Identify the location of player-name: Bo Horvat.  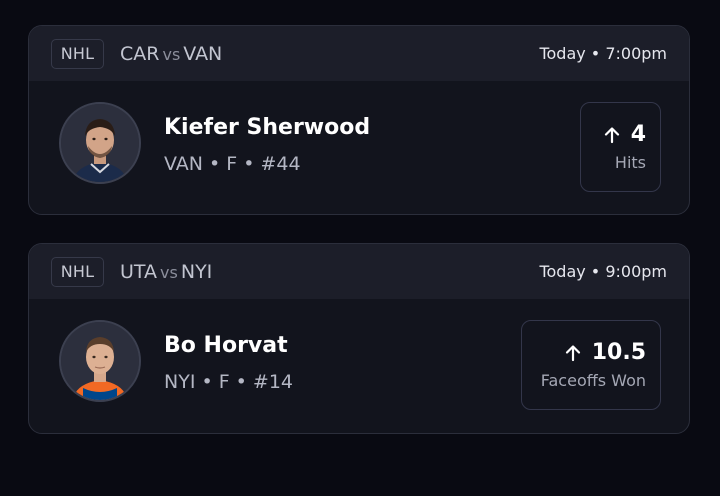
(226, 345).